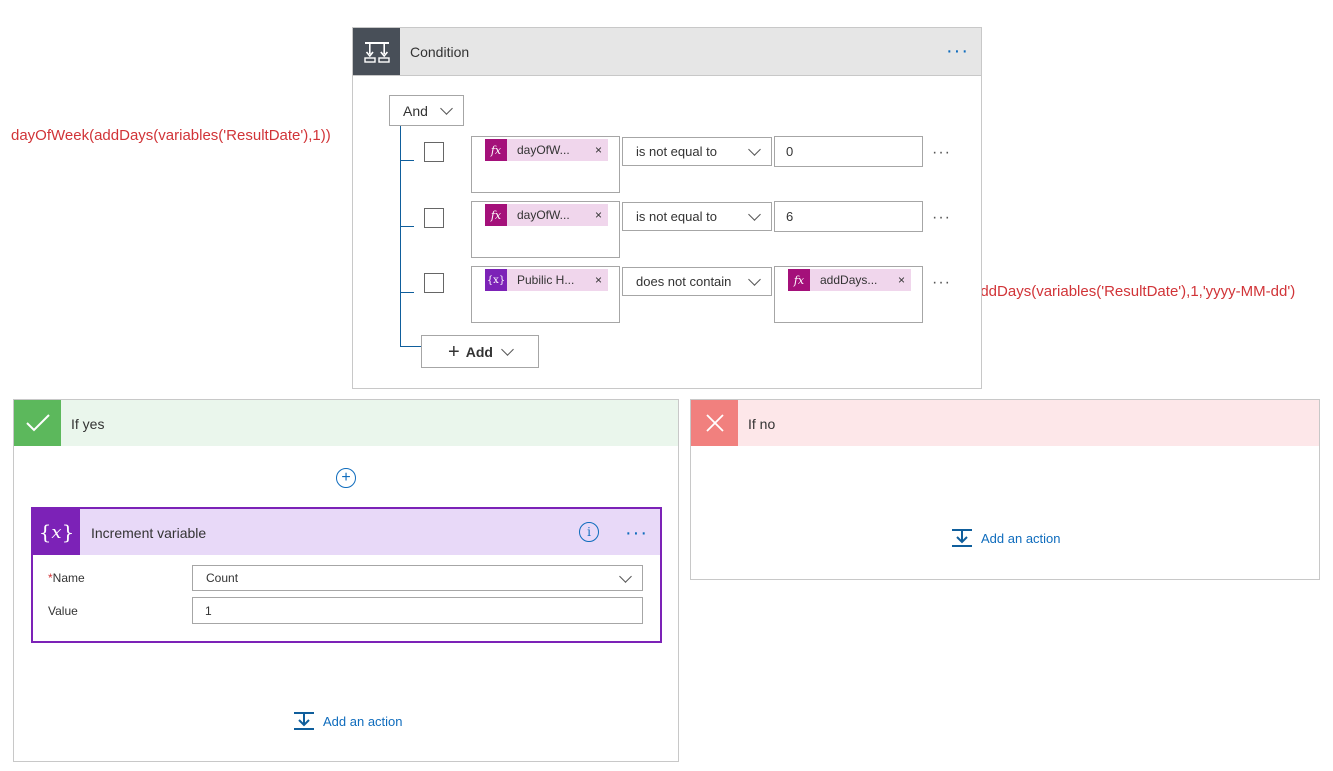 The width and height of the screenshot is (1333, 771). What do you see at coordinates (545, 229) in the screenshot?
I see `row-2-left-operand: fx dayOfW... ×` at bounding box center [545, 229].